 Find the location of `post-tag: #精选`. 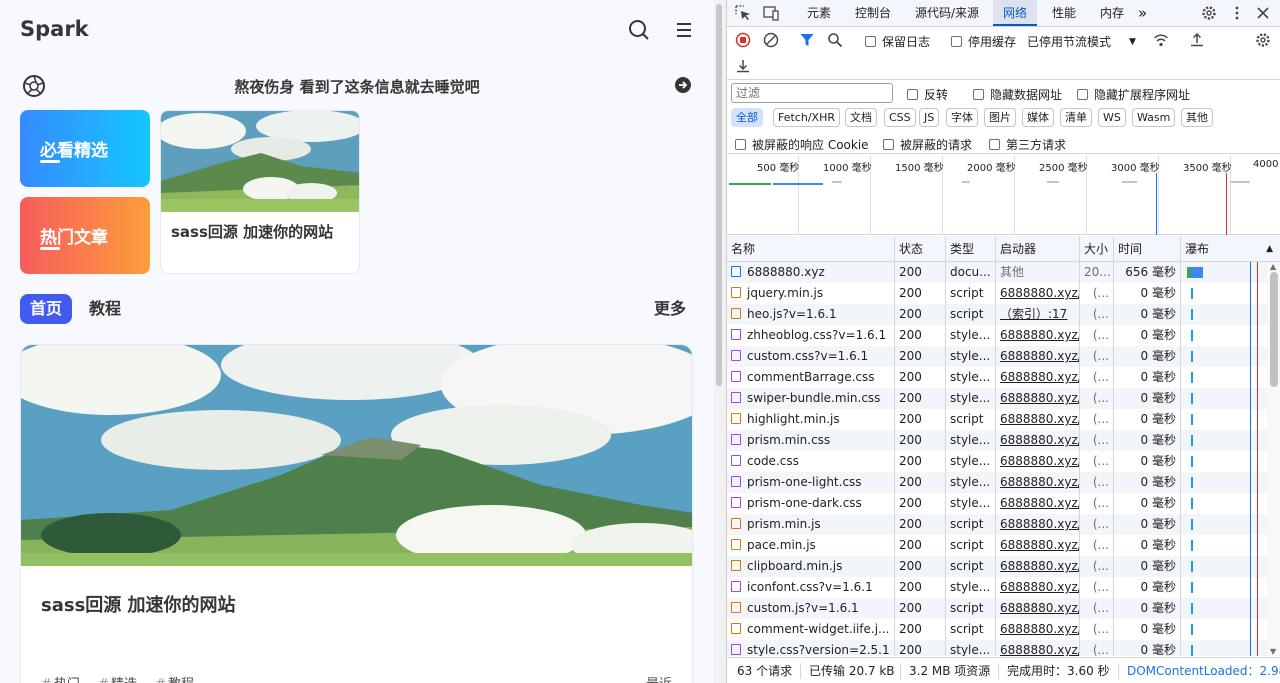

post-tag: #精选 is located at coordinates (117, 680).